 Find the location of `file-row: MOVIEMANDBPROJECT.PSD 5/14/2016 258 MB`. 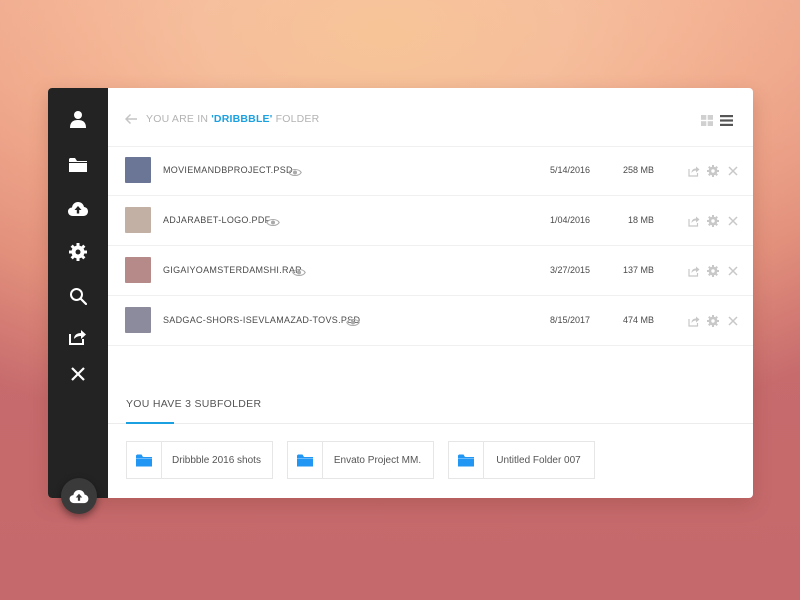

file-row: MOVIEMANDBPROJECT.PSD 5/14/2016 258 MB is located at coordinates (430, 171).